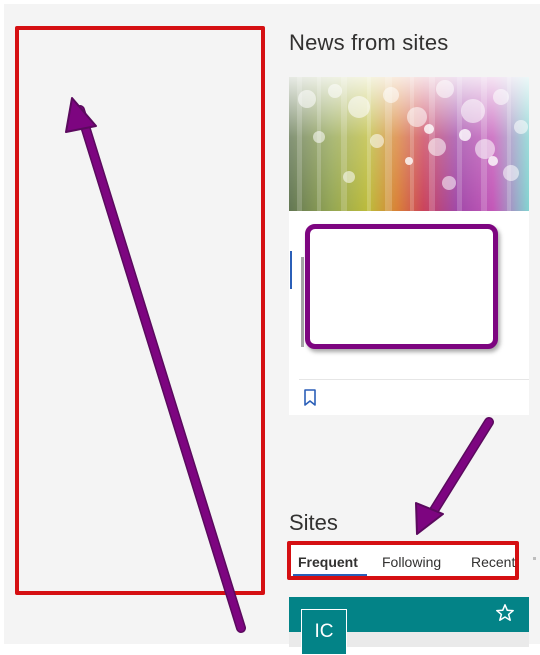 This screenshot has height=655, width=540. Describe the element at coordinates (401, 286) in the screenshot. I see `redacted-article-box` at that location.